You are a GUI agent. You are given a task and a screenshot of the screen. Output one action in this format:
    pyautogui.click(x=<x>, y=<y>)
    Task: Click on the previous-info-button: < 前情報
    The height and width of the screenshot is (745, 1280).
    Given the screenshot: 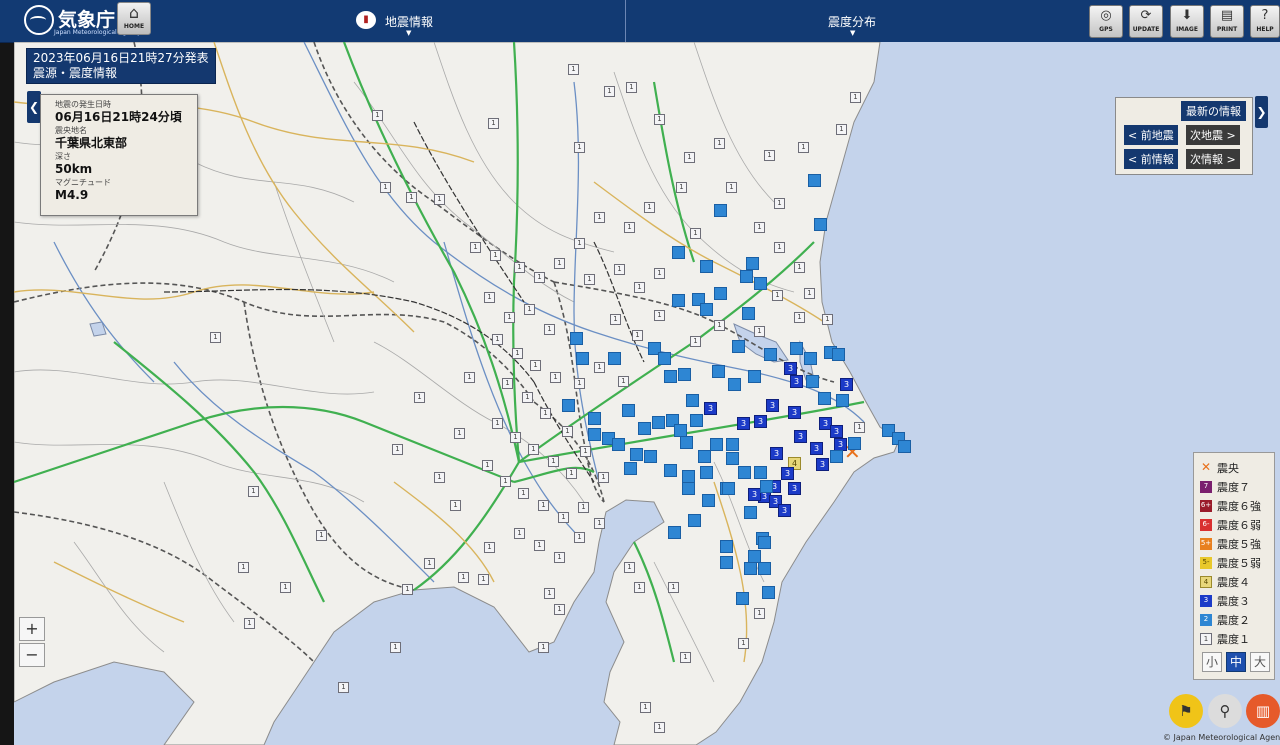 What is the action you would take?
    pyautogui.click(x=1151, y=159)
    